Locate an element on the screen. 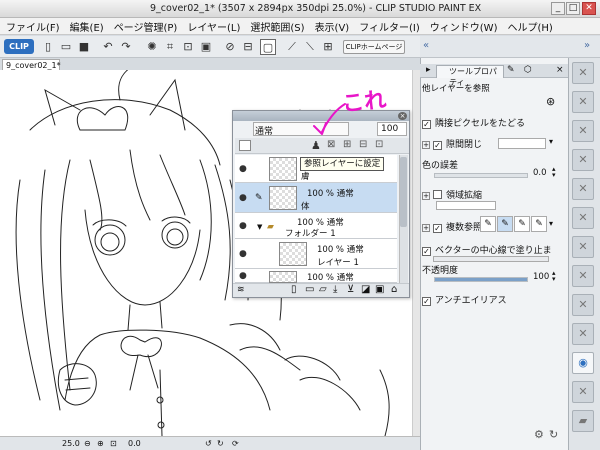 This screenshot has height=450, width=600. palette-slot-5-icon: ✕ is located at coordinates (583, 189).